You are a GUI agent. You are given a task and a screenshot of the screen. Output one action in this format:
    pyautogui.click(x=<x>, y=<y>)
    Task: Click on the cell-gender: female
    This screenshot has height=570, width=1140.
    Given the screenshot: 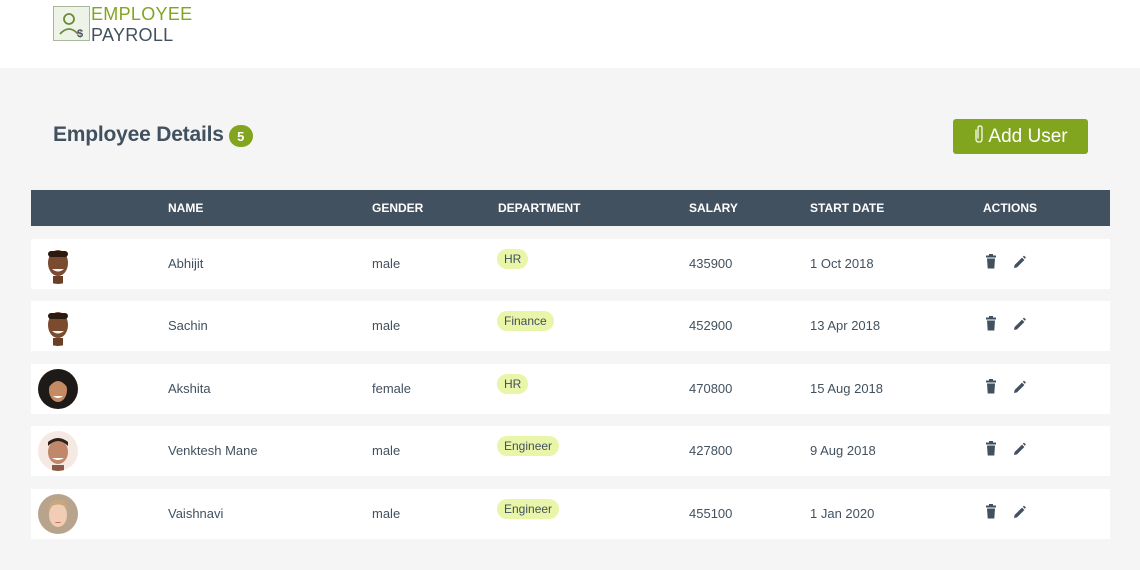 What is the action you would take?
    pyautogui.click(x=392, y=388)
    